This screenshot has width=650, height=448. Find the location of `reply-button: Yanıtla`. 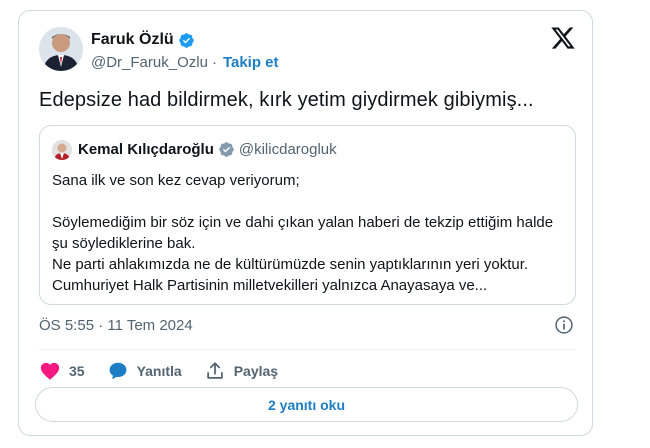

reply-button: Yanıtla is located at coordinates (144, 371).